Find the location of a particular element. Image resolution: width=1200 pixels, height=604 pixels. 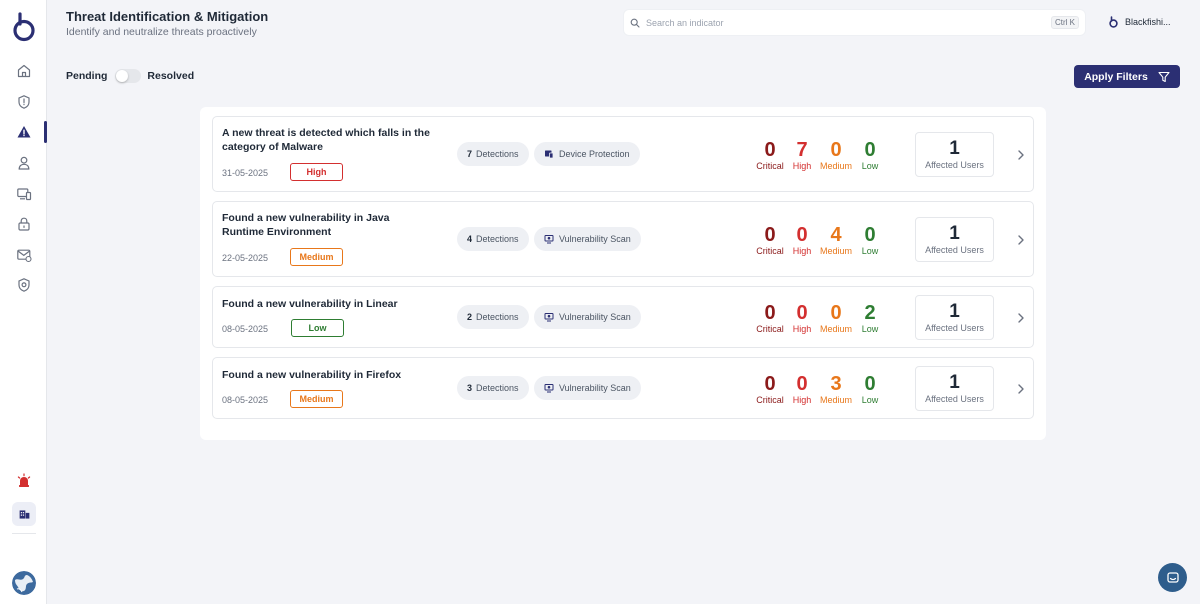

pending-resolved-toggle is located at coordinates (128, 76).